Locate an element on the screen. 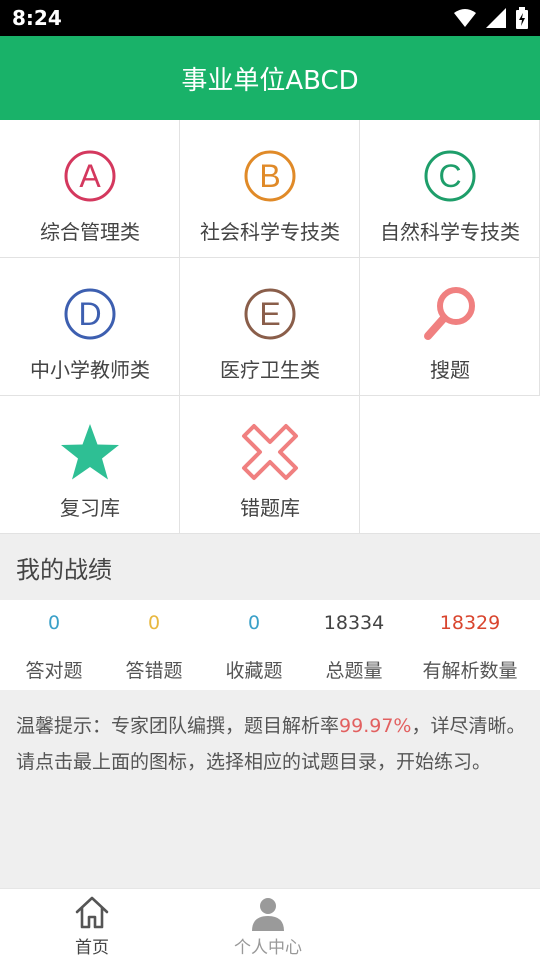 The width and height of the screenshot is (540, 960). bottom-nav: 首页 个人中心 is located at coordinates (270, 924).